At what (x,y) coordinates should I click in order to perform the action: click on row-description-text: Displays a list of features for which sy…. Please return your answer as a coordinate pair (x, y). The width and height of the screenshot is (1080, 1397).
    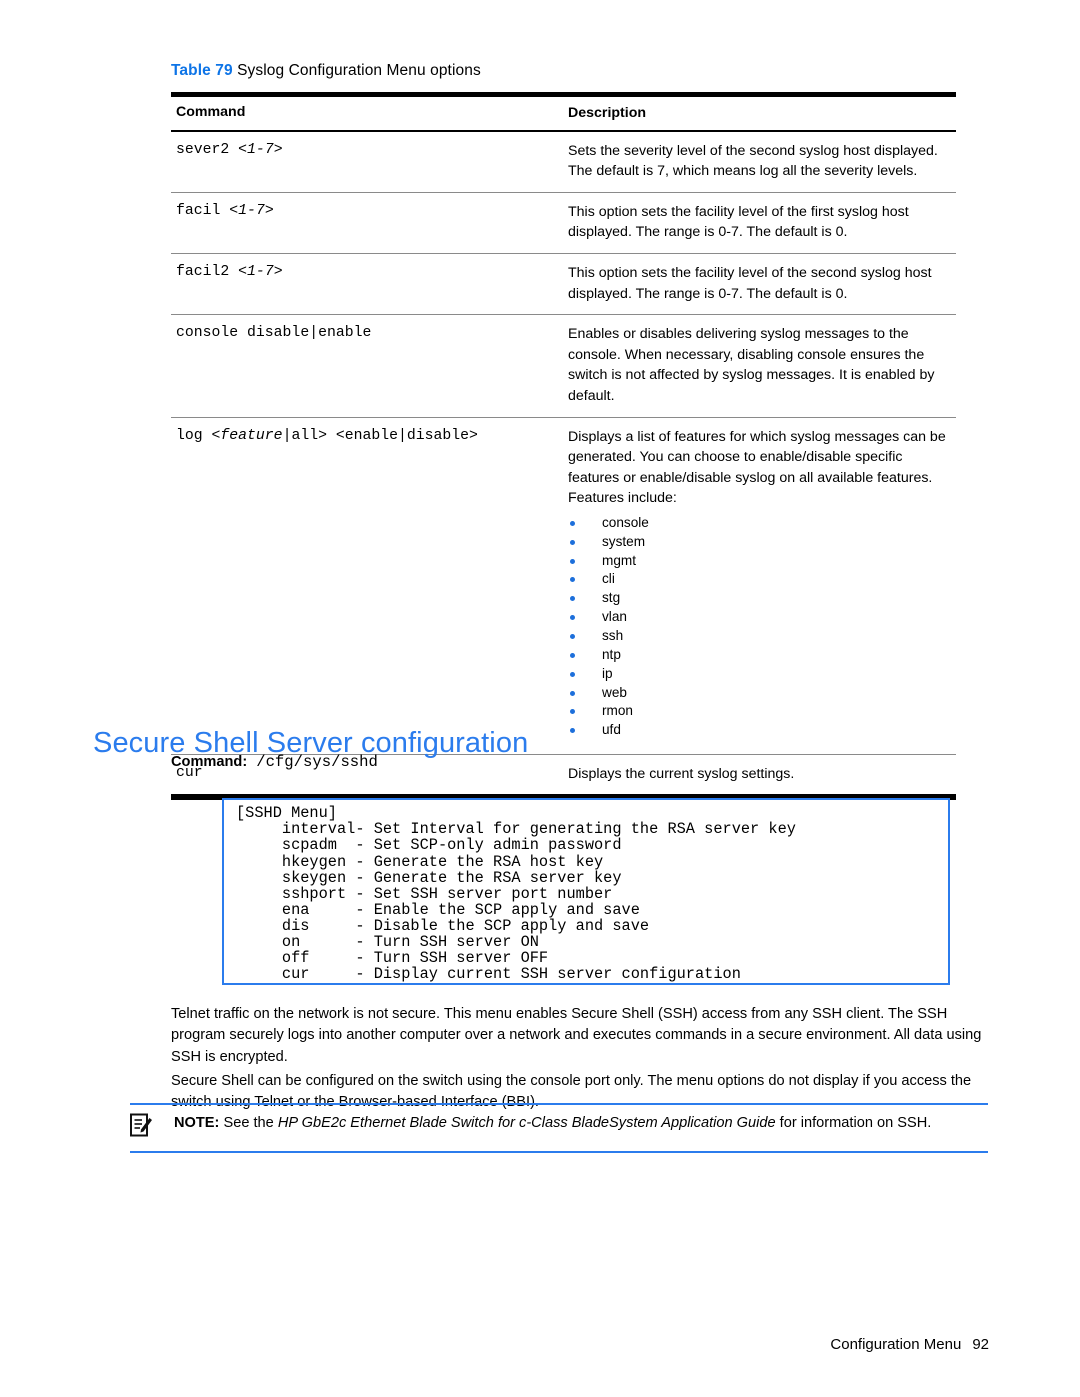
    Looking at the image, I should click on (757, 467).